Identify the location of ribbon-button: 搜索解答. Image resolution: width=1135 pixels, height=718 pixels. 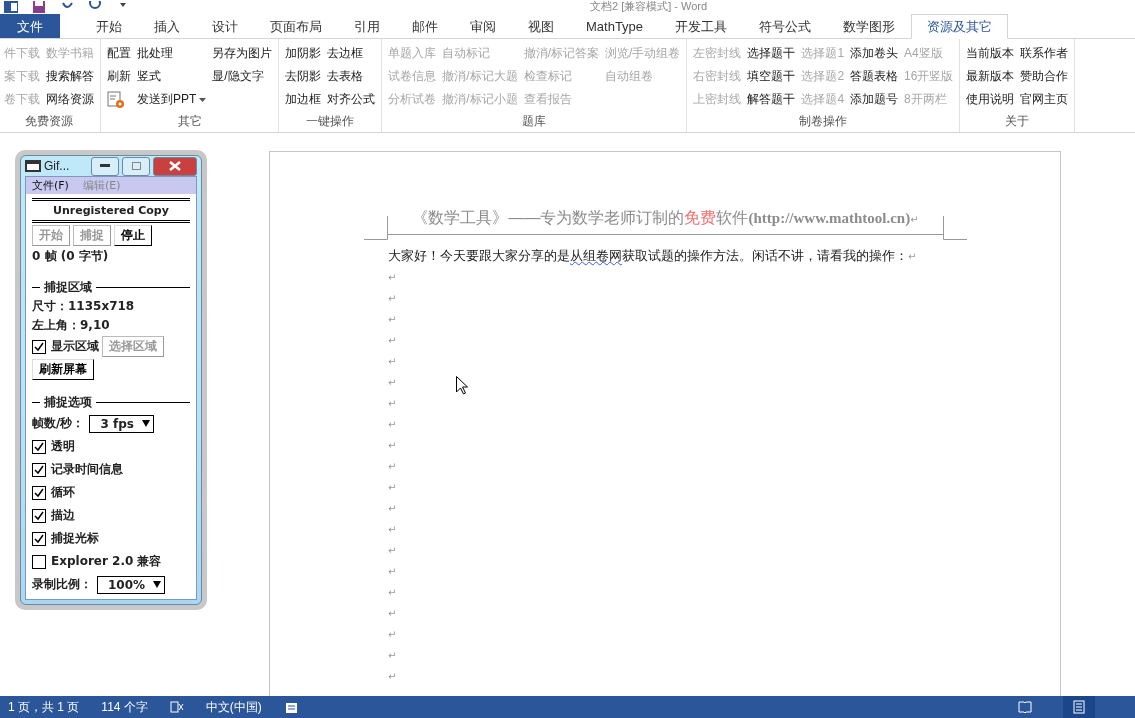
(70, 76).